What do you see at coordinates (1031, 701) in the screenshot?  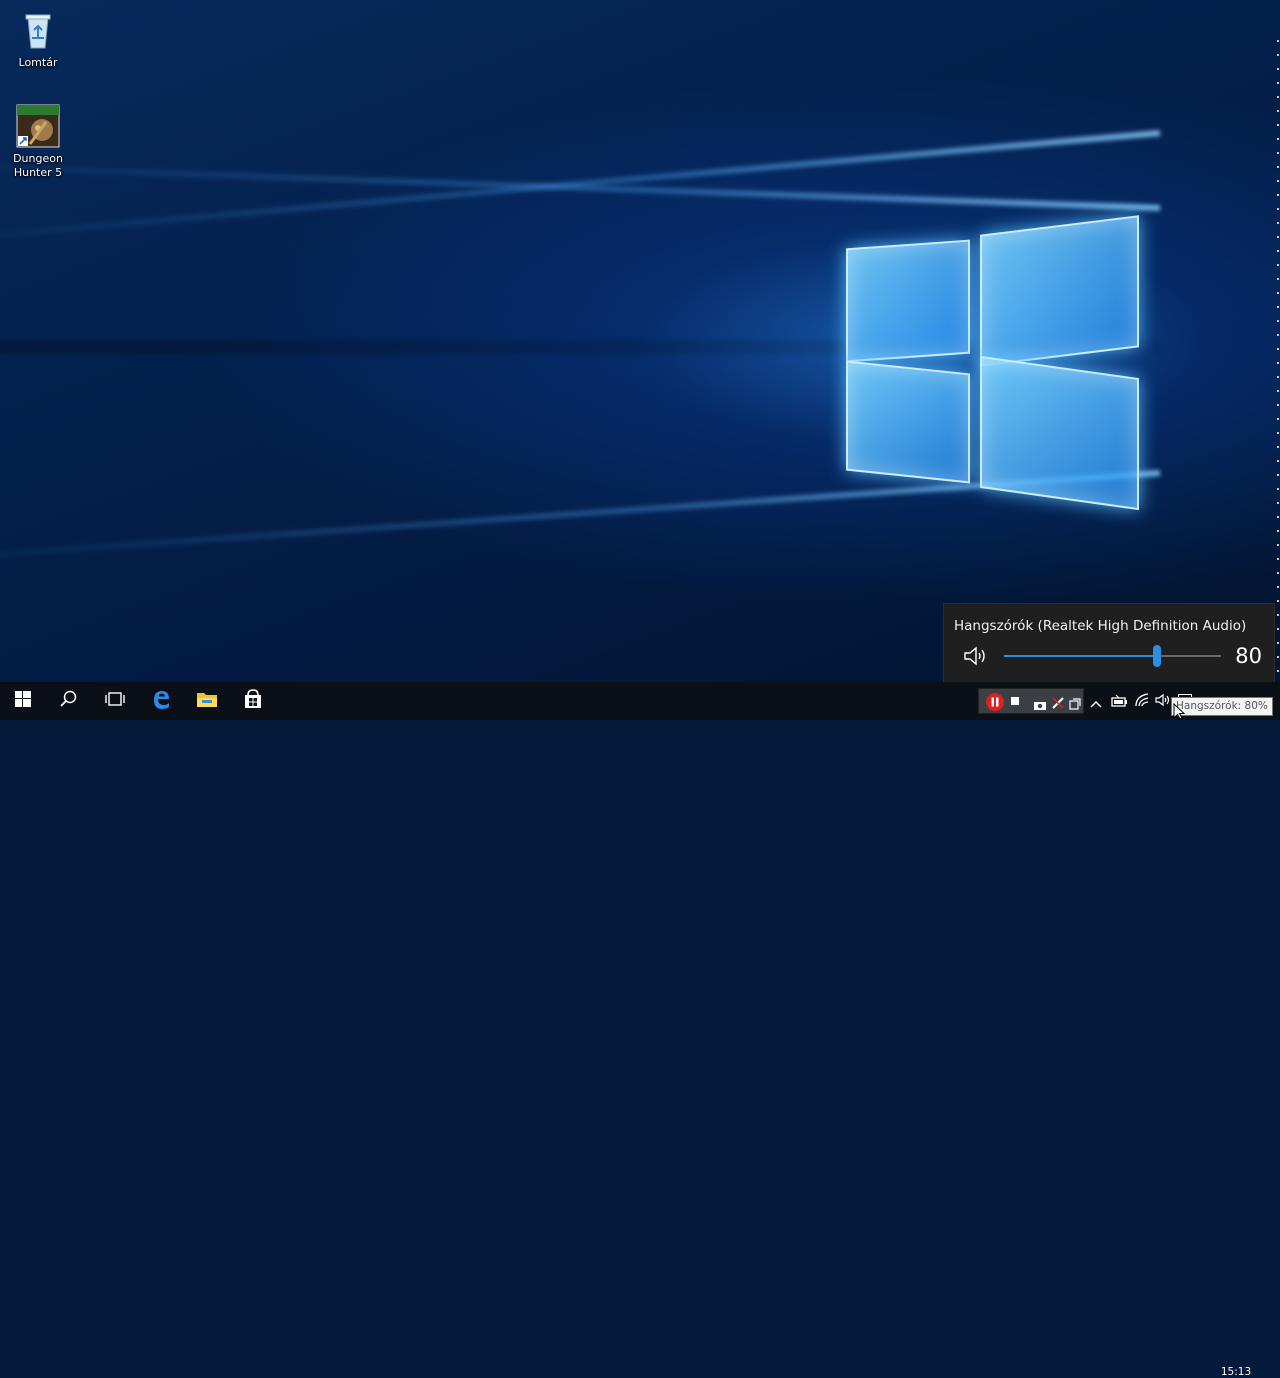 I see `recorder-toolbar` at bounding box center [1031, 701].